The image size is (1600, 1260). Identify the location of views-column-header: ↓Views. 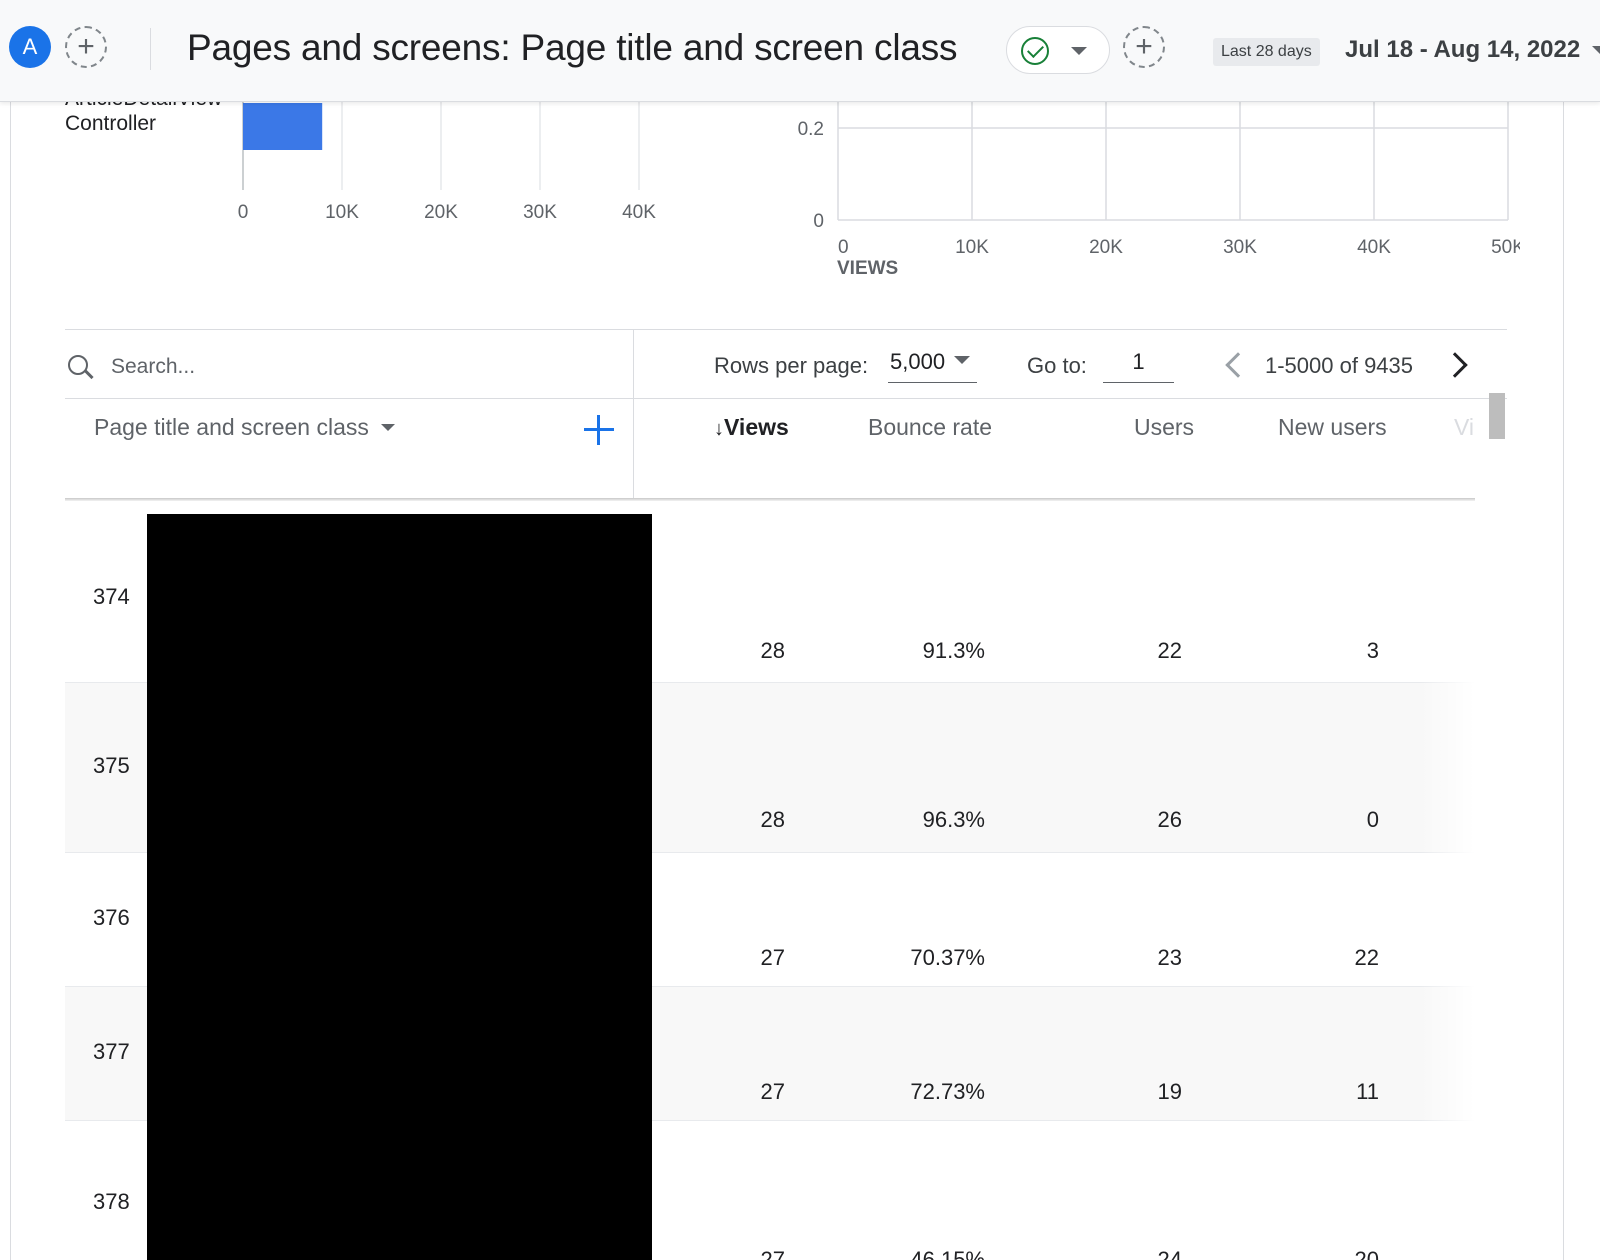
(751, 427).